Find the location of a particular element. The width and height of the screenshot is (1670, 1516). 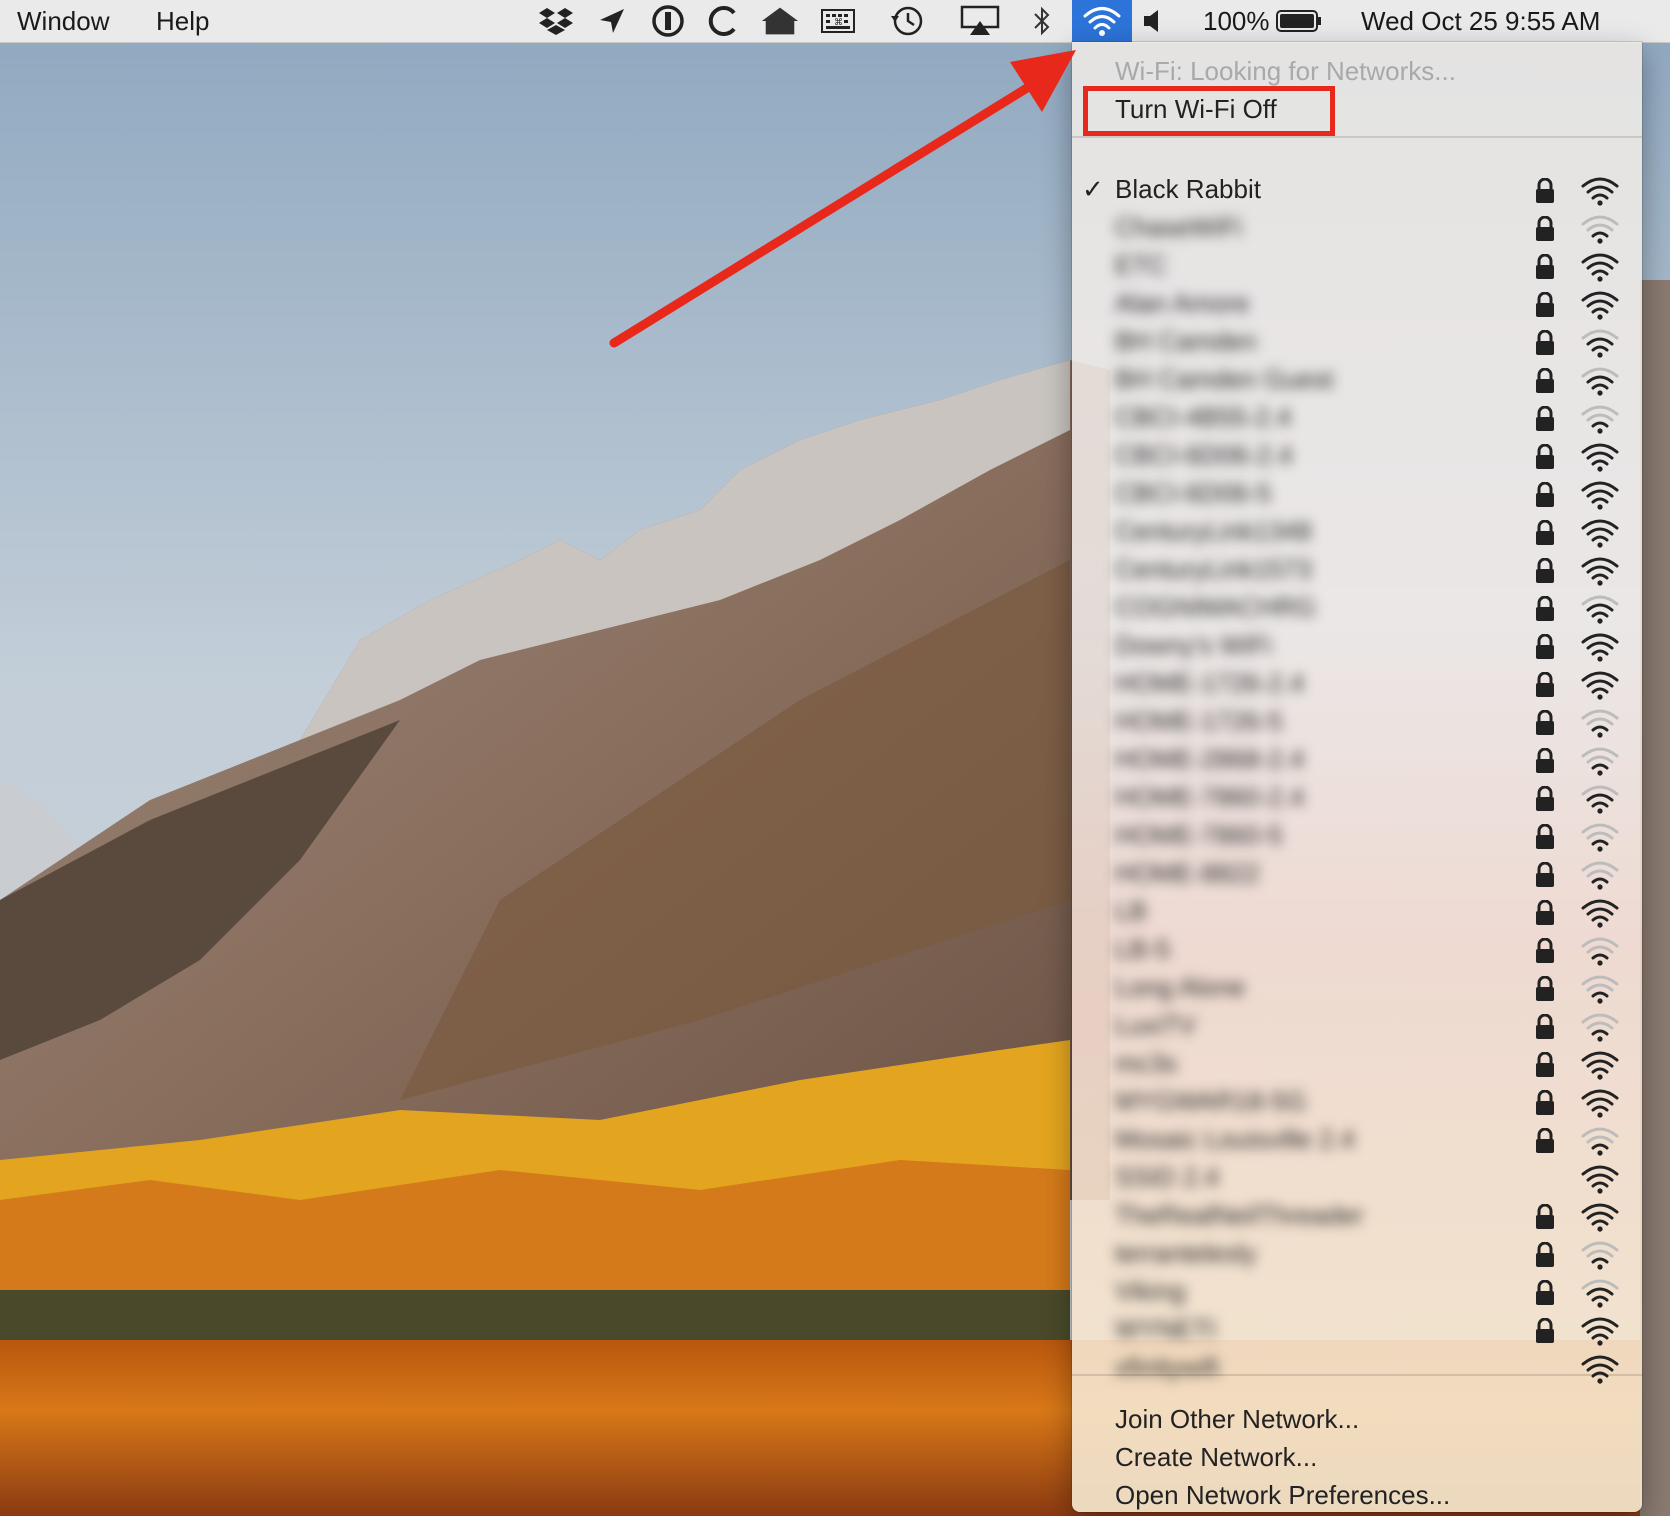

network-item: xfinitywifi is located at coordinates (1357, 1367).